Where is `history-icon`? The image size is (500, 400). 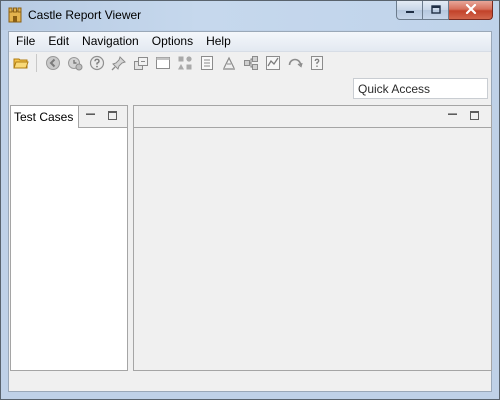
history-icon is located at coordinates (75, 63).